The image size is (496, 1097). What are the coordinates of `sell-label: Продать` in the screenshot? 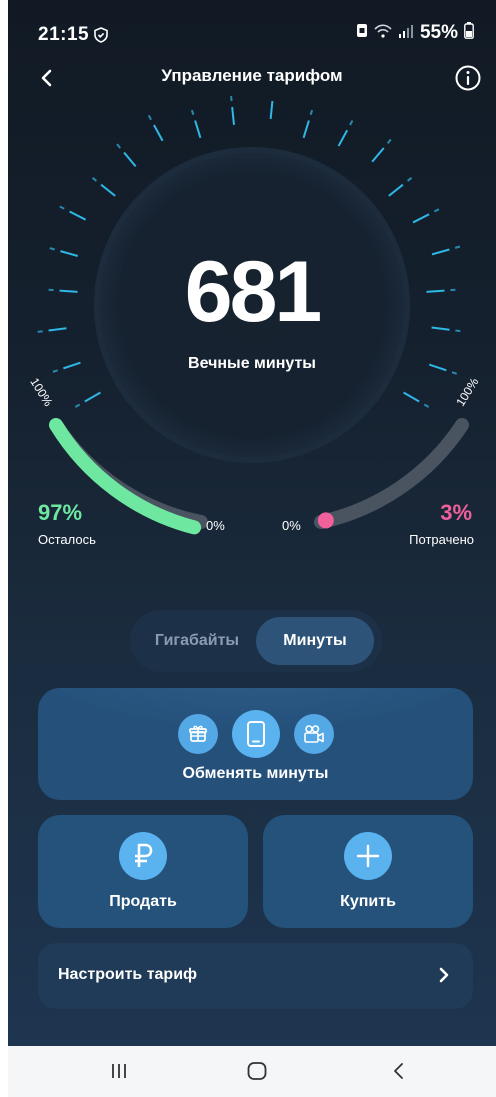 It's located at (143, 901).